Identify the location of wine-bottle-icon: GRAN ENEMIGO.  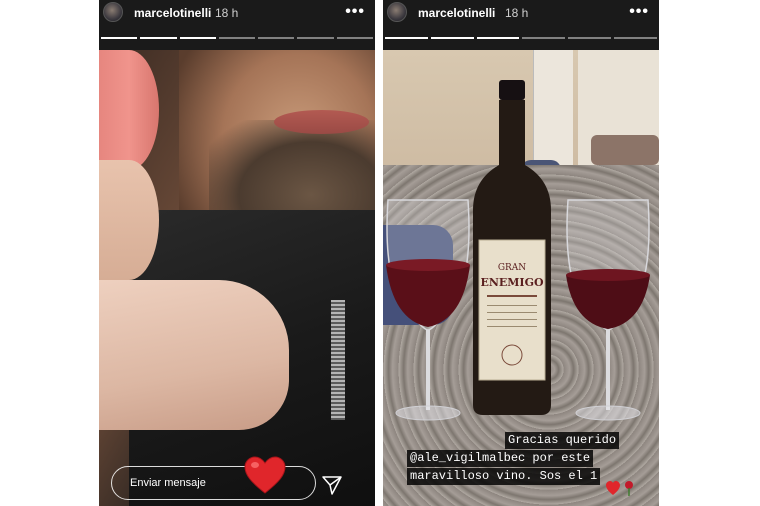
(512, 247).